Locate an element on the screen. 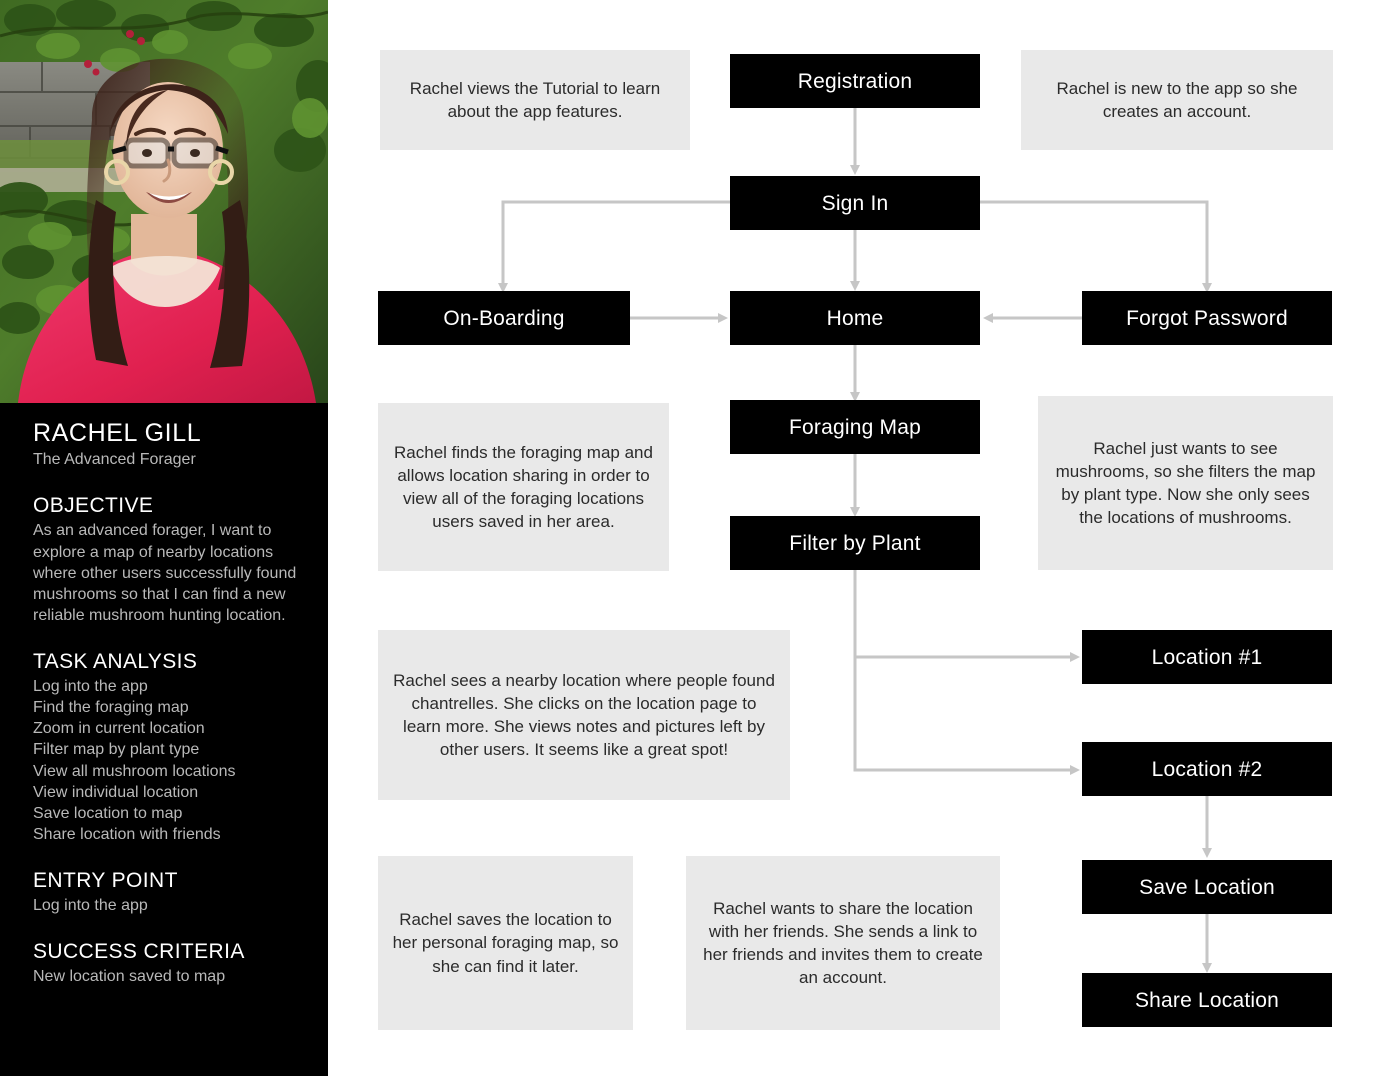 Image resolution: width=1400 pixels, height=1082 pixels. node-foraging-map: Foraging Map is located at coordinates (855, 427).